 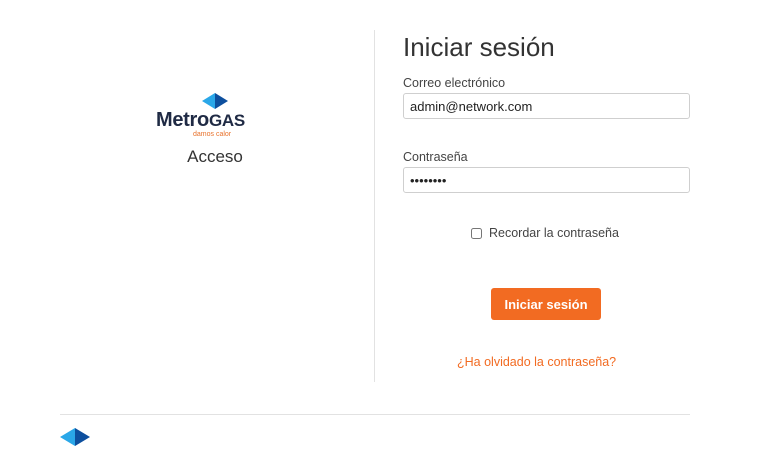 What do you see at coordinates (374, 206) in the screenshot?
I see `vertical-divider` at bounding box center [374, 206].